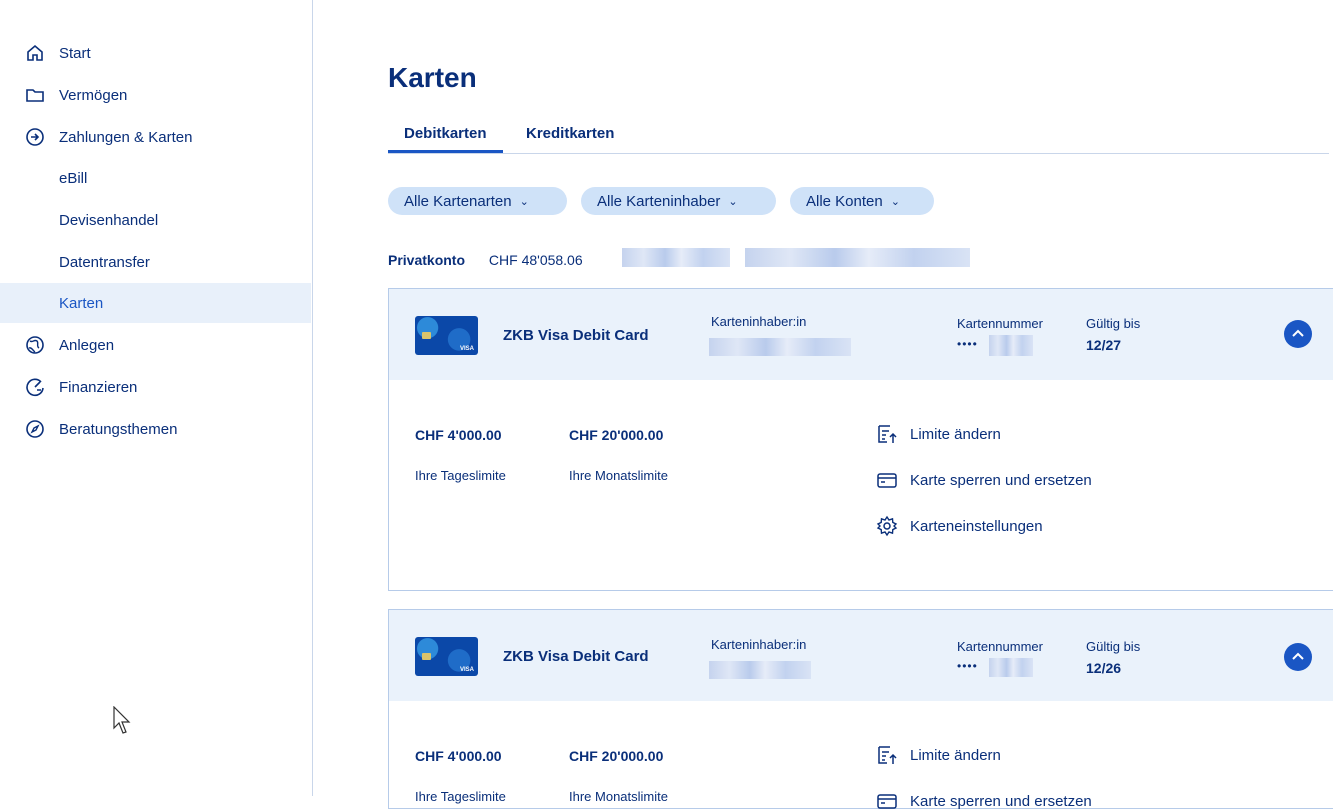  What do you see at coordinates (659, 201) in the screenshot?
I see `filter-label: Alle Karteninhaber` at bounding box center [659, 201].